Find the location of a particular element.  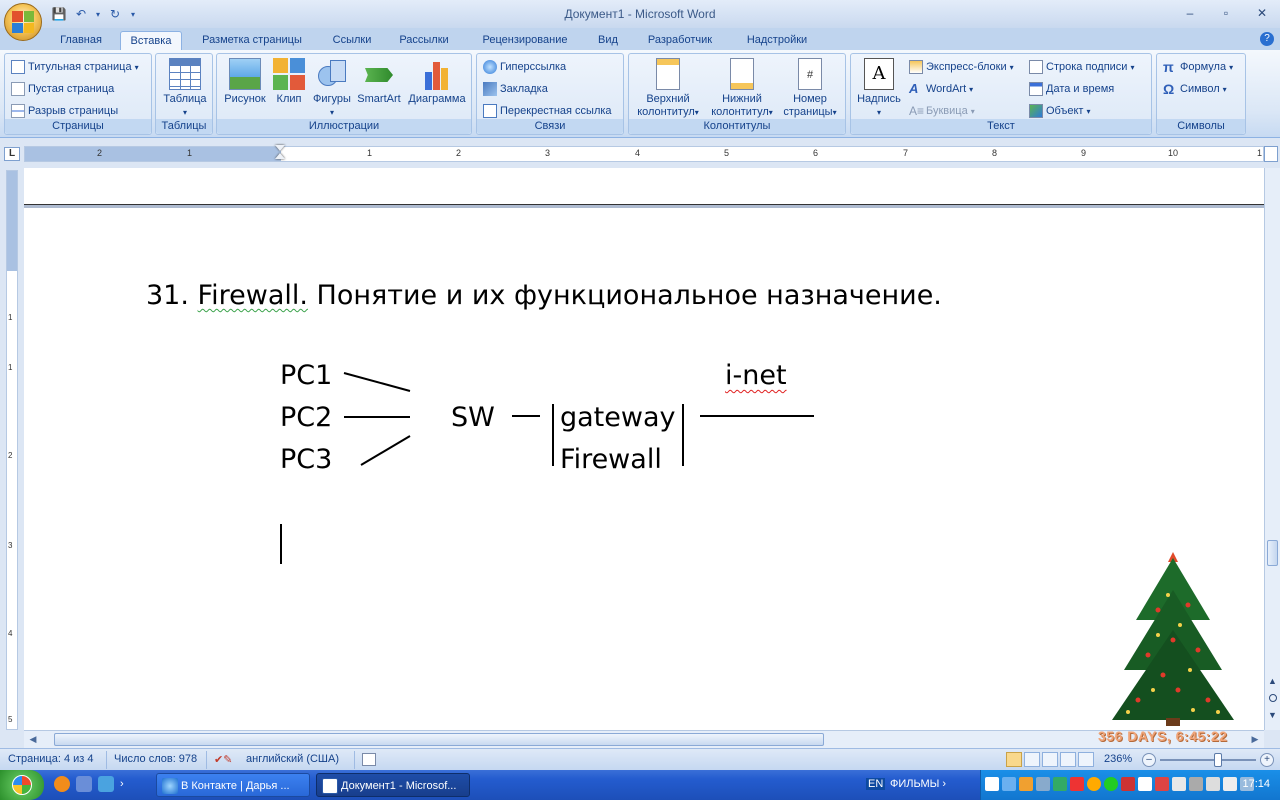

print-layout-view-icon is located at coordinates (1014, 759).